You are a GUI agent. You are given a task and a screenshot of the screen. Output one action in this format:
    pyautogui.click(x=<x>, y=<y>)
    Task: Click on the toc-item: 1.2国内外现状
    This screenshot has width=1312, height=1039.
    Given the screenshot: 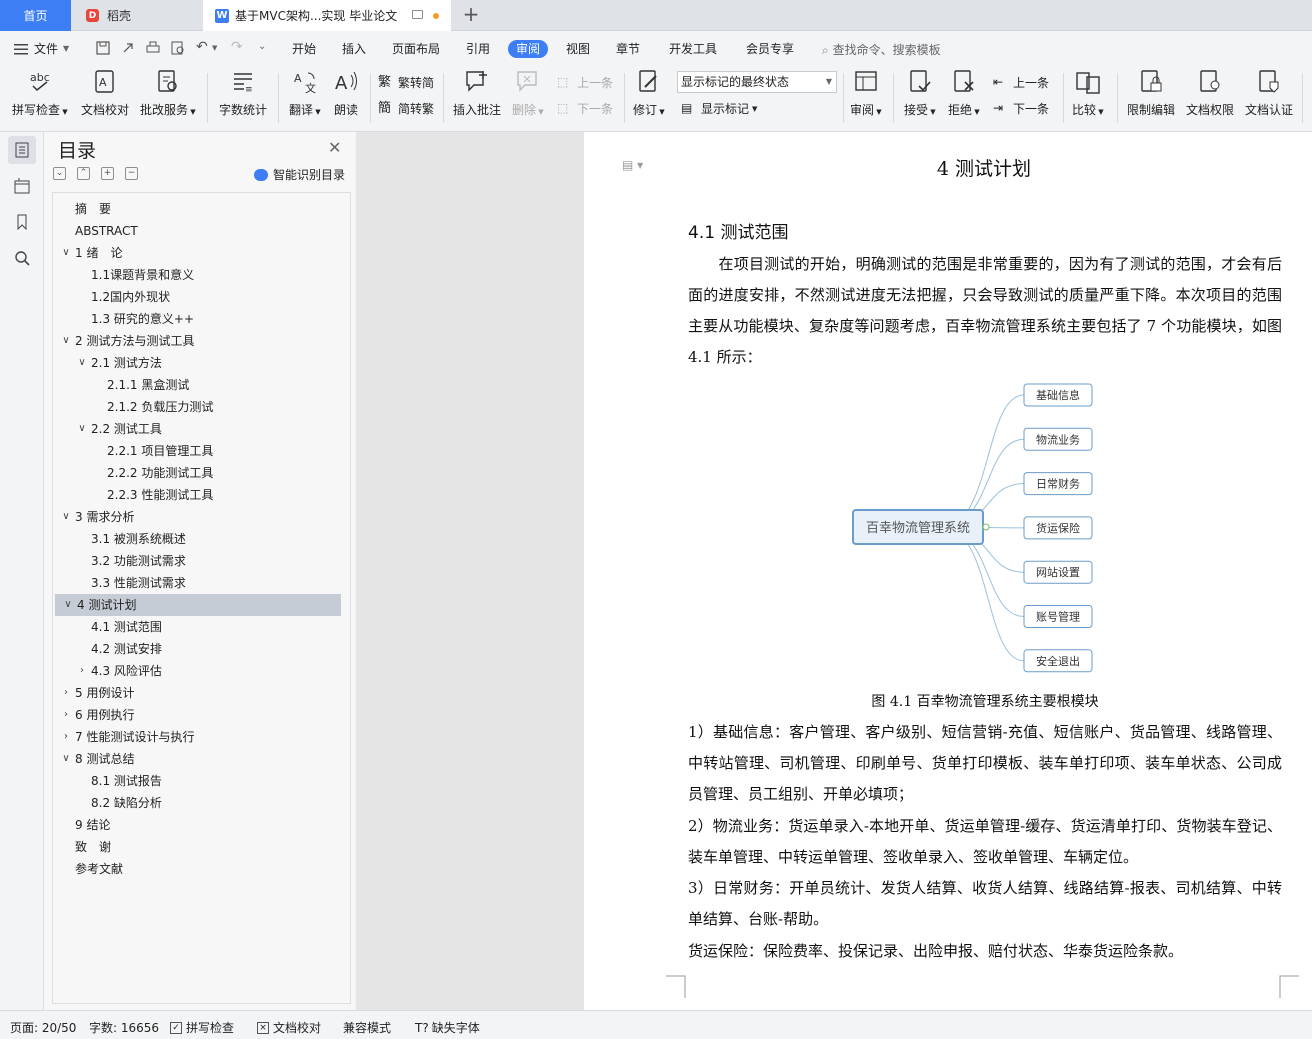 What is the action you would take?
    pyautogui.click(x=198, y=297)
    